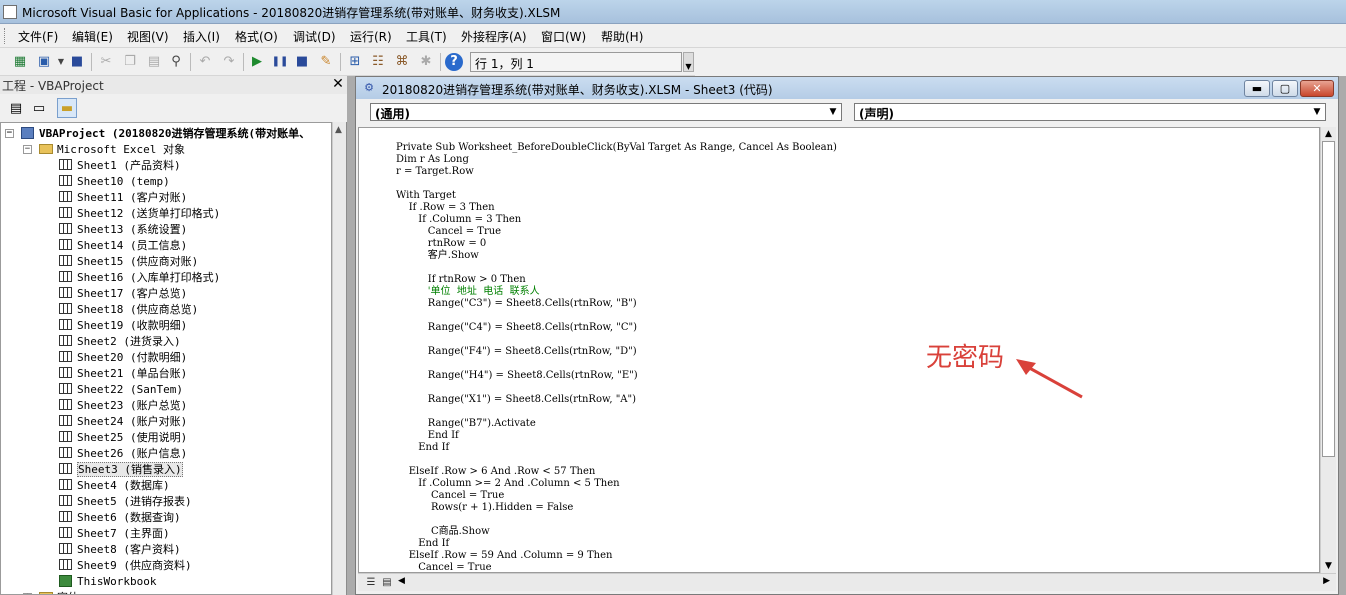 Image resolution: width=1346 pixels, height=595 pixels. Describe the element at coordinates (1328, 566) in the screenshot. I see `scroll-down-icon: ▼` at that location.